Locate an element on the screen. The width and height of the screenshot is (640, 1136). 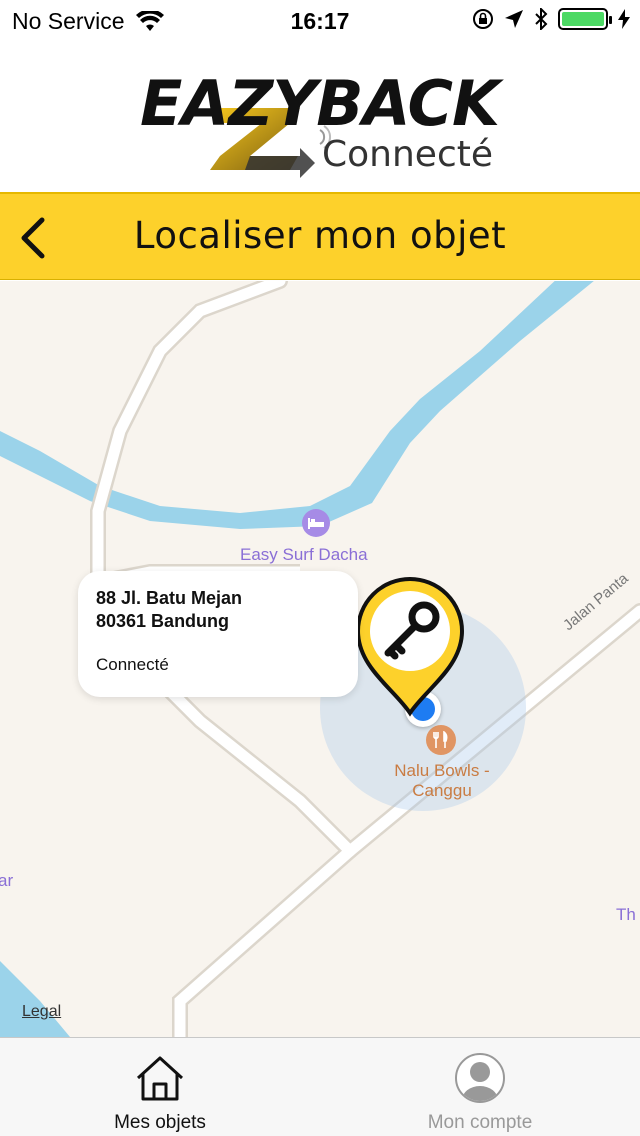
page-title: Localiser mon objet is located at coordinates (320, 235).